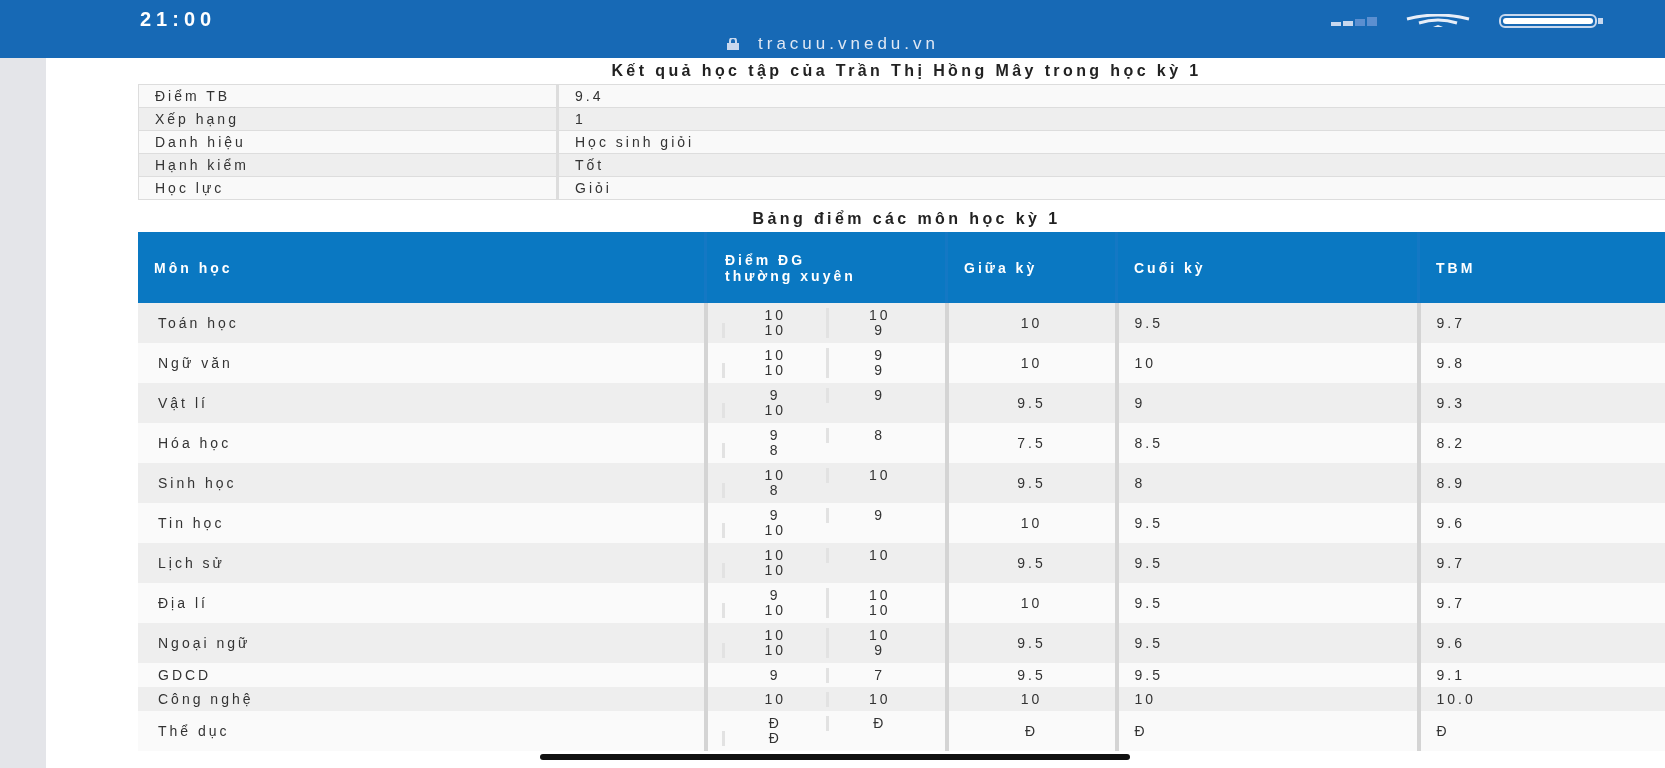  What do you see at coordinates (348, 142) in the screenshot?
I see `info-label: Danh hiệu` at bounding box center [348, 142].